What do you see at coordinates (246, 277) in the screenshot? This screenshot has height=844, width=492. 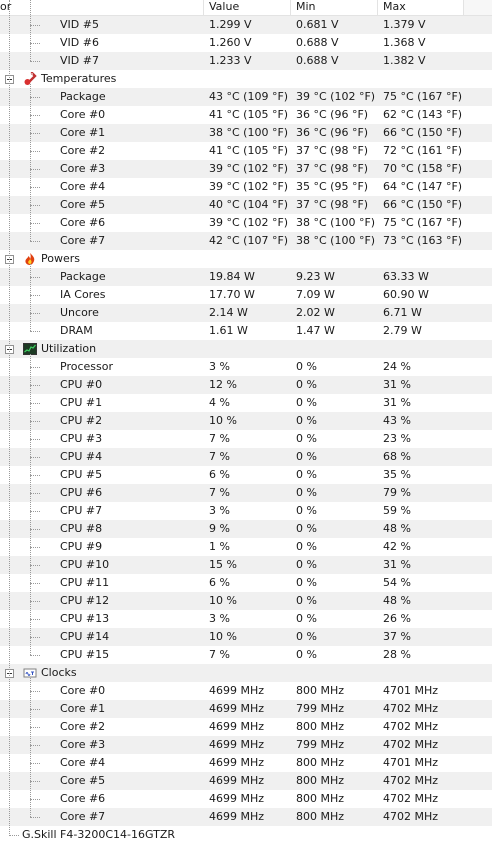 I see `sensor-row: Package 19.84 W 9.23 W 63.33 W` at bounding box center [246, 277].